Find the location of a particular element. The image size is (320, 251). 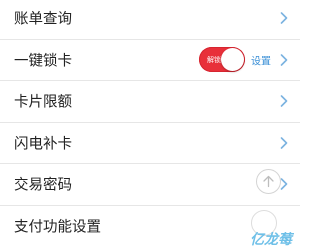

card-lock-toggle: 解锁 is located at coordinates (222, 60).